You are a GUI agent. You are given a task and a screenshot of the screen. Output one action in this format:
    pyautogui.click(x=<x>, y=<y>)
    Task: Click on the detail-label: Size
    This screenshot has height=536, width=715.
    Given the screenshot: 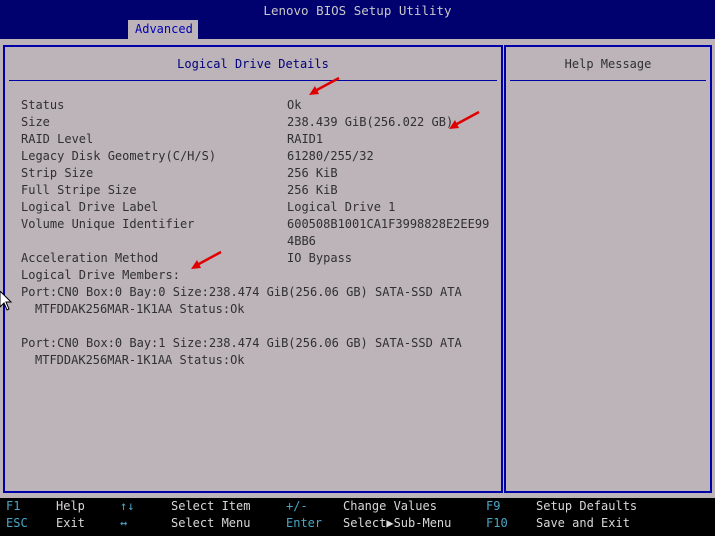 What is the action you would take?
    pyautogui.click(x=35, y=122)
    